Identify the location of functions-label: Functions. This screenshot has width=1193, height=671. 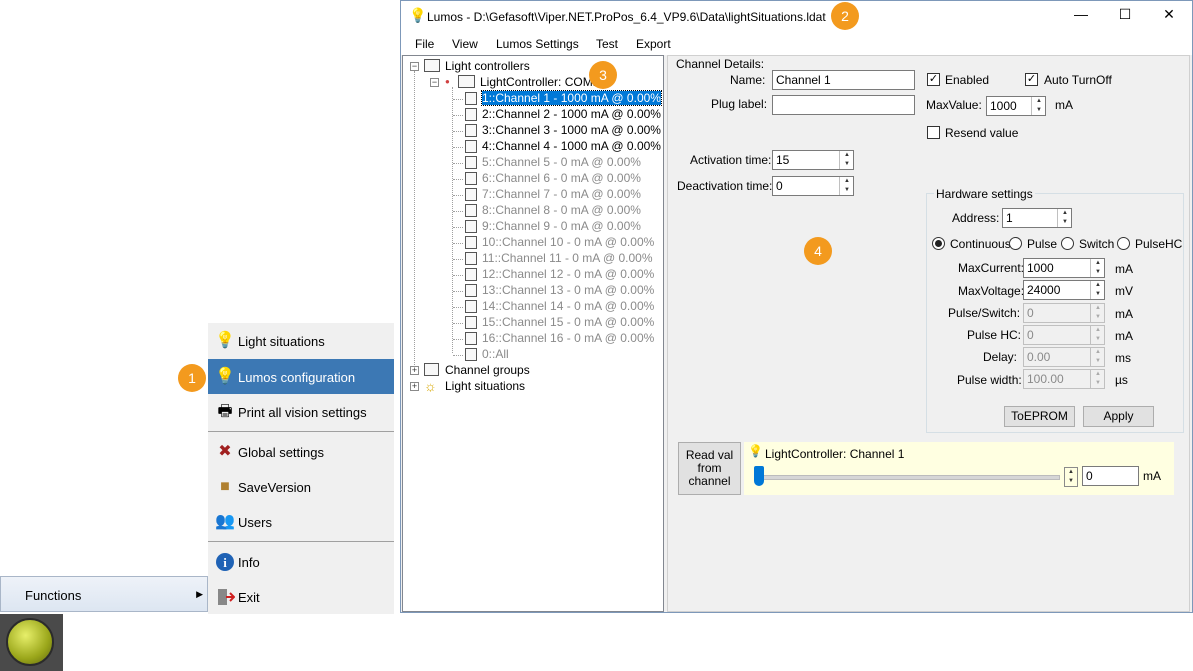
(53, 595).